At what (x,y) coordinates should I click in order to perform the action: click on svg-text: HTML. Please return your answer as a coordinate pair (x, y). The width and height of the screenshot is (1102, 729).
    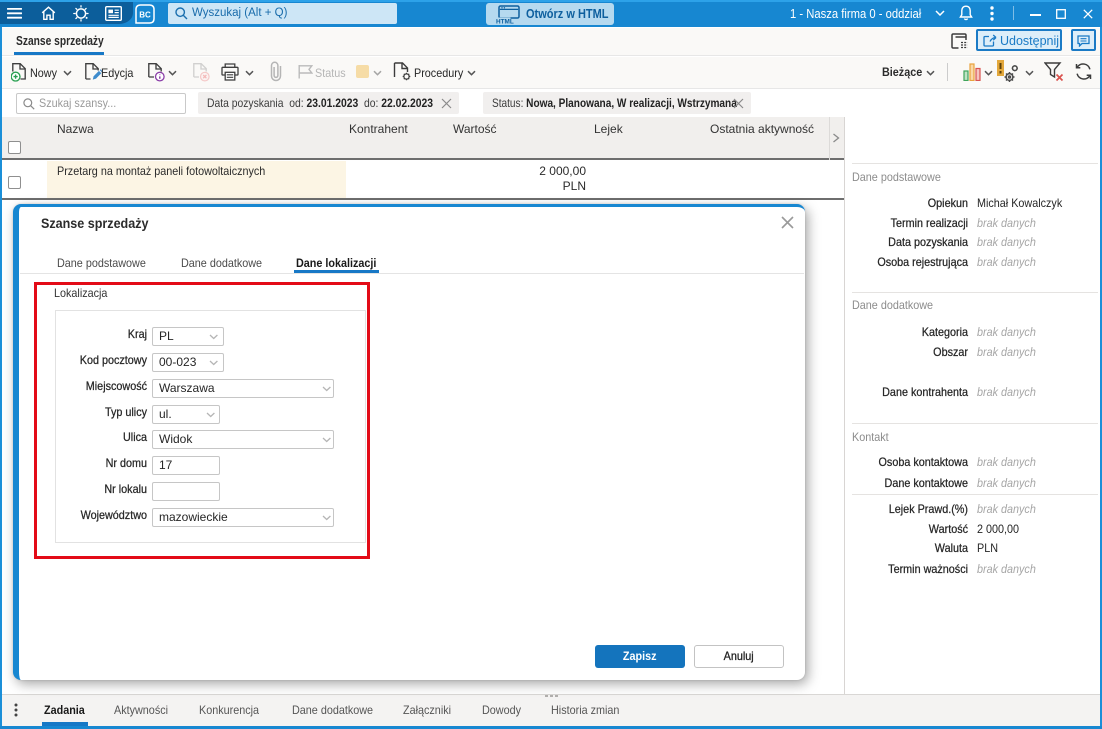
    Looking at the image, I should click on (505, 21).